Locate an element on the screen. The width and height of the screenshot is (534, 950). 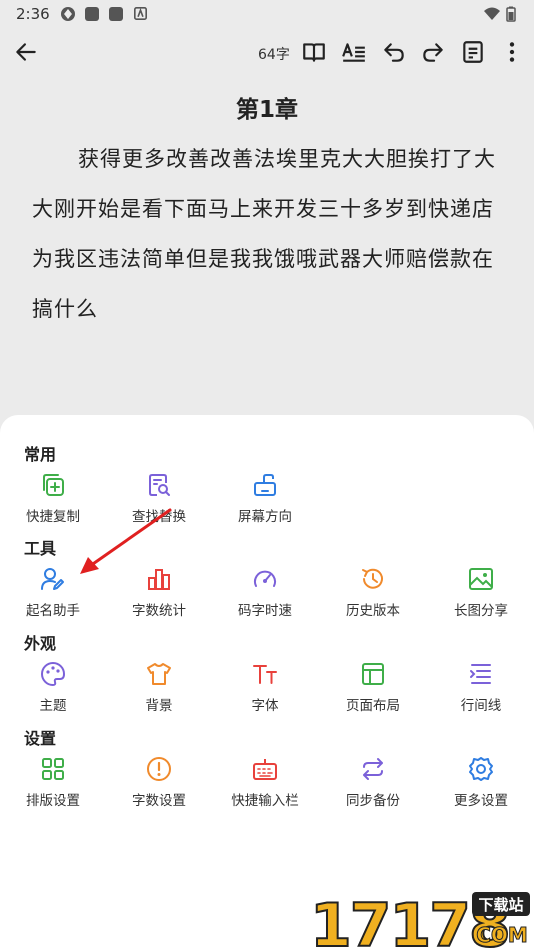
section-title-common: 常用 is located at coordinates (40, 454).